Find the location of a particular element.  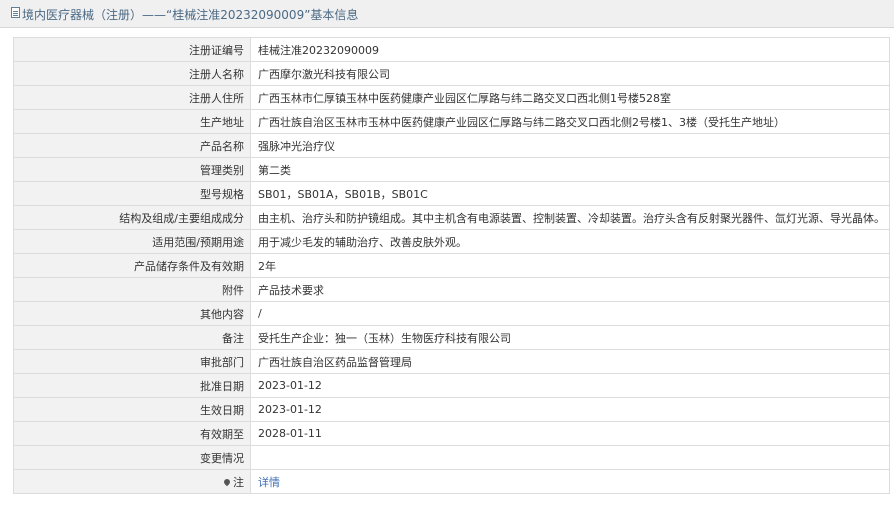

field-label: 审批部门 is located at coordinates (132, 361).